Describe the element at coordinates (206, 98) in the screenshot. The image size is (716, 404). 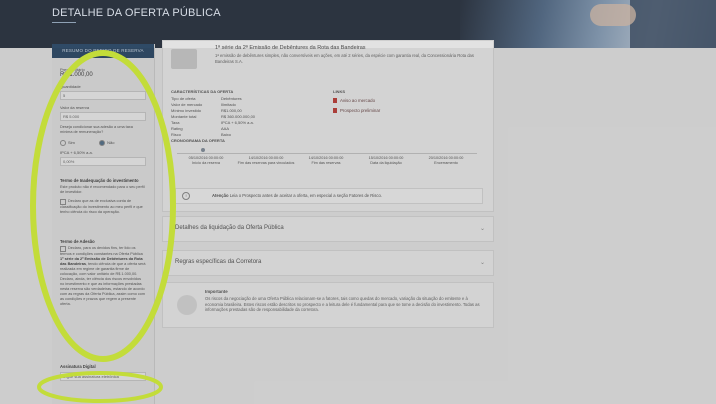
I see `characteristic-row: Tipo de oferta Debêntures` at that location.